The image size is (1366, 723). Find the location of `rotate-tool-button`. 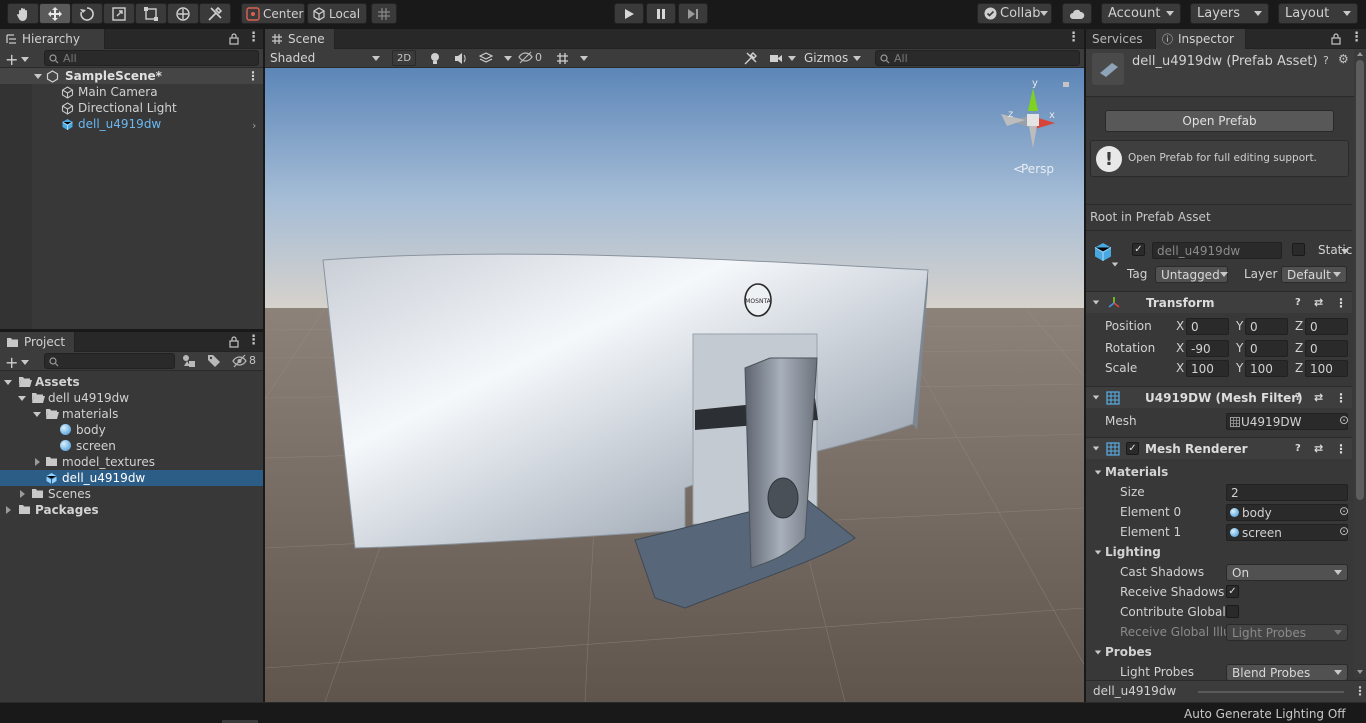

rotate-tool-button is located at coordinates (87, 13).